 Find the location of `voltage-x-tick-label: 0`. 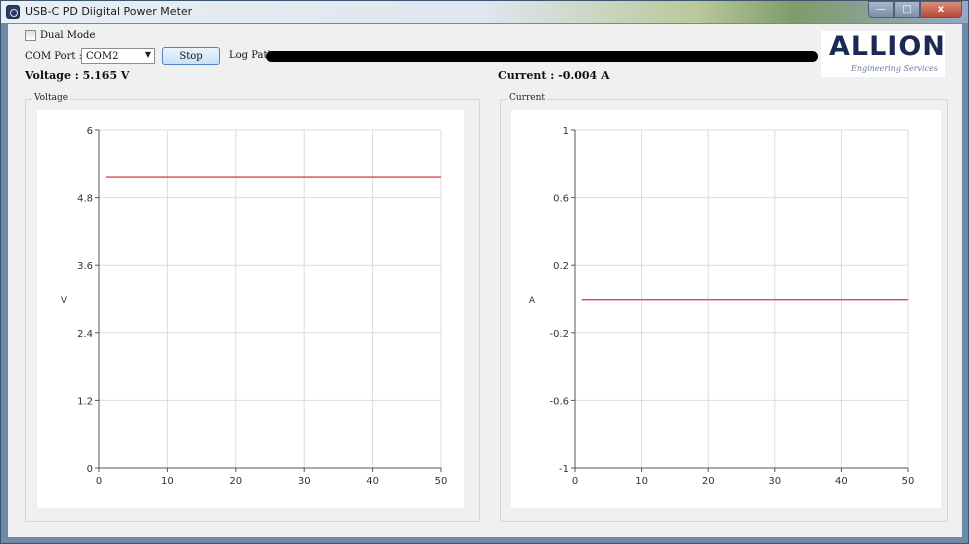

voltage-x-tick-label: 0 is located at coordinates (99, 481).